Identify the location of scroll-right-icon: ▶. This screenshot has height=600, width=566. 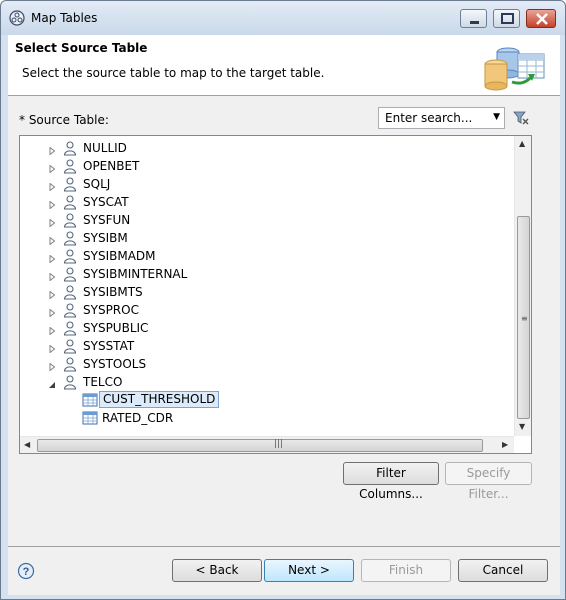
(505, 444).